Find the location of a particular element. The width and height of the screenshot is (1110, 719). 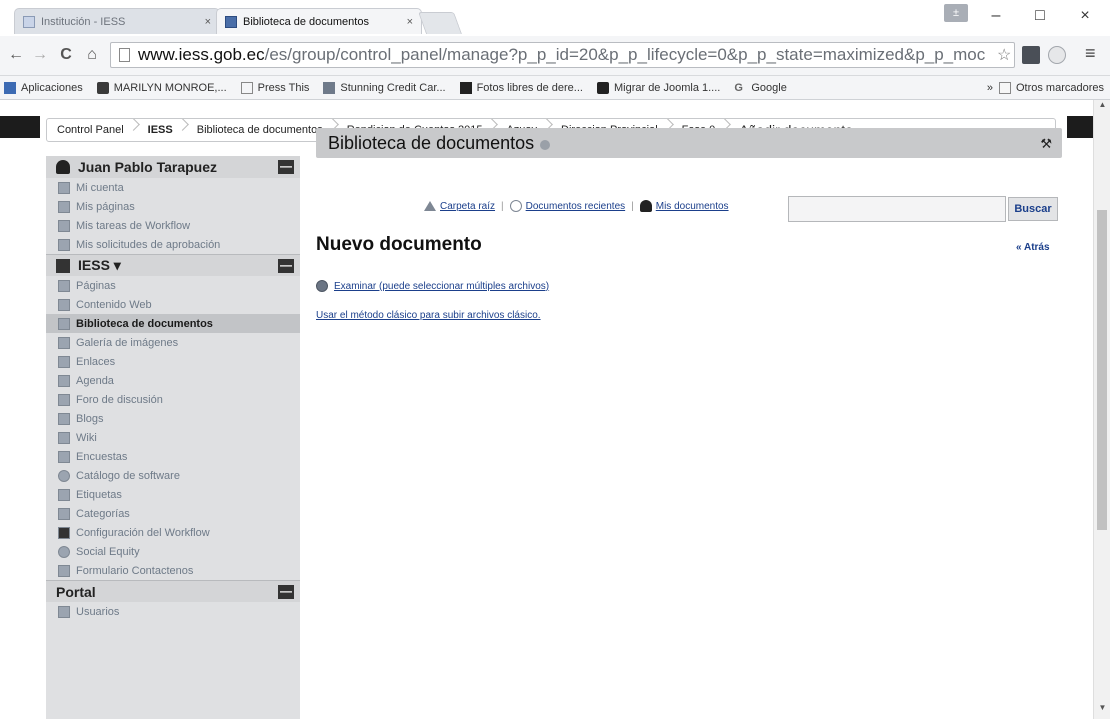

sidebar-item-catalogo: Catálogo de software is located at coordinates (173, 475).